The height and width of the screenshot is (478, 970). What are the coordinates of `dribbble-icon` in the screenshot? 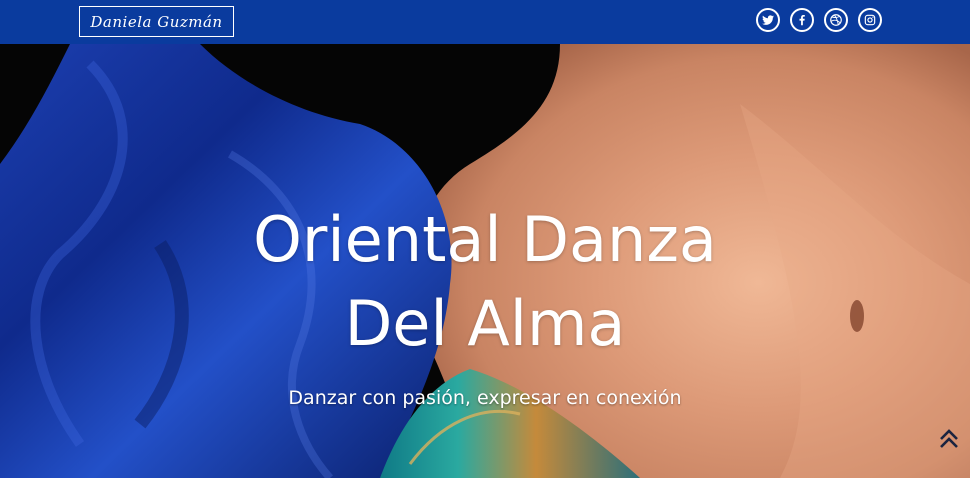 It's located at (836, 20).